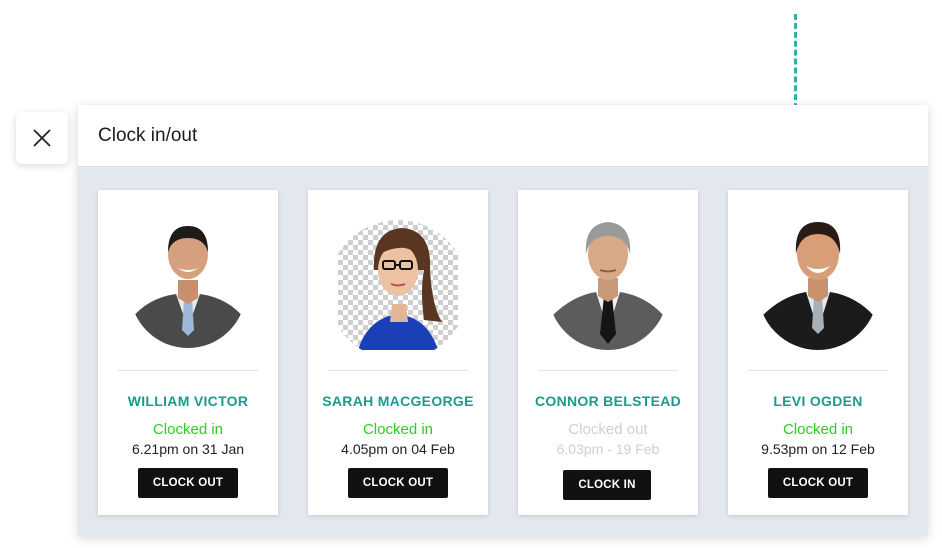 This screenshot has width=942, height=548. I want to click on status-time: 4.05pm on 04 Feb, so click(398, 449).